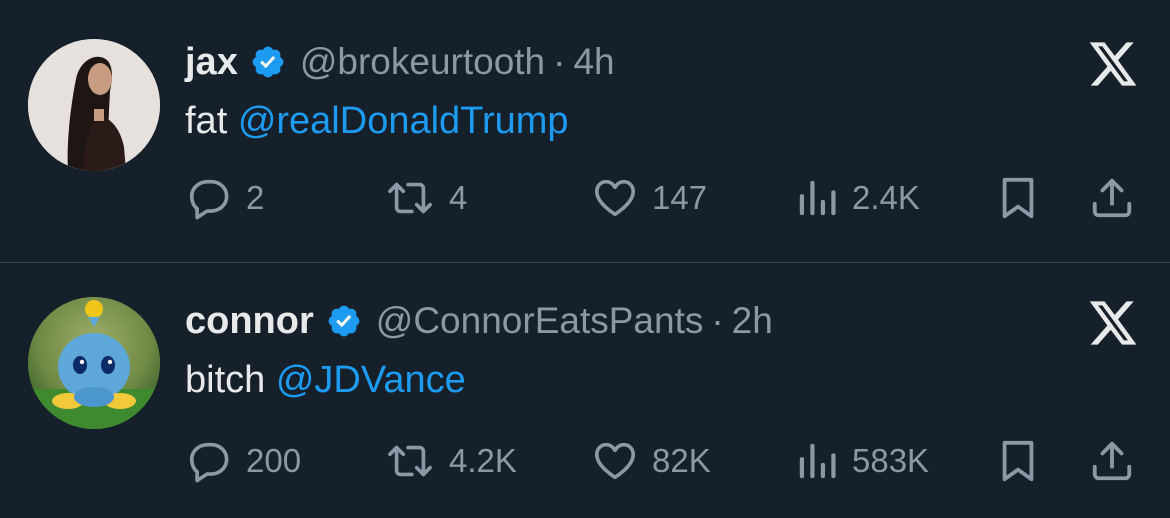 Image resolution: width=1170 pixels, height=518 pixels. Describe the element at coordinates (585, 461) in the screenshot. I see `tweet-actions: 200 4.2K 82K 583K` at that location.